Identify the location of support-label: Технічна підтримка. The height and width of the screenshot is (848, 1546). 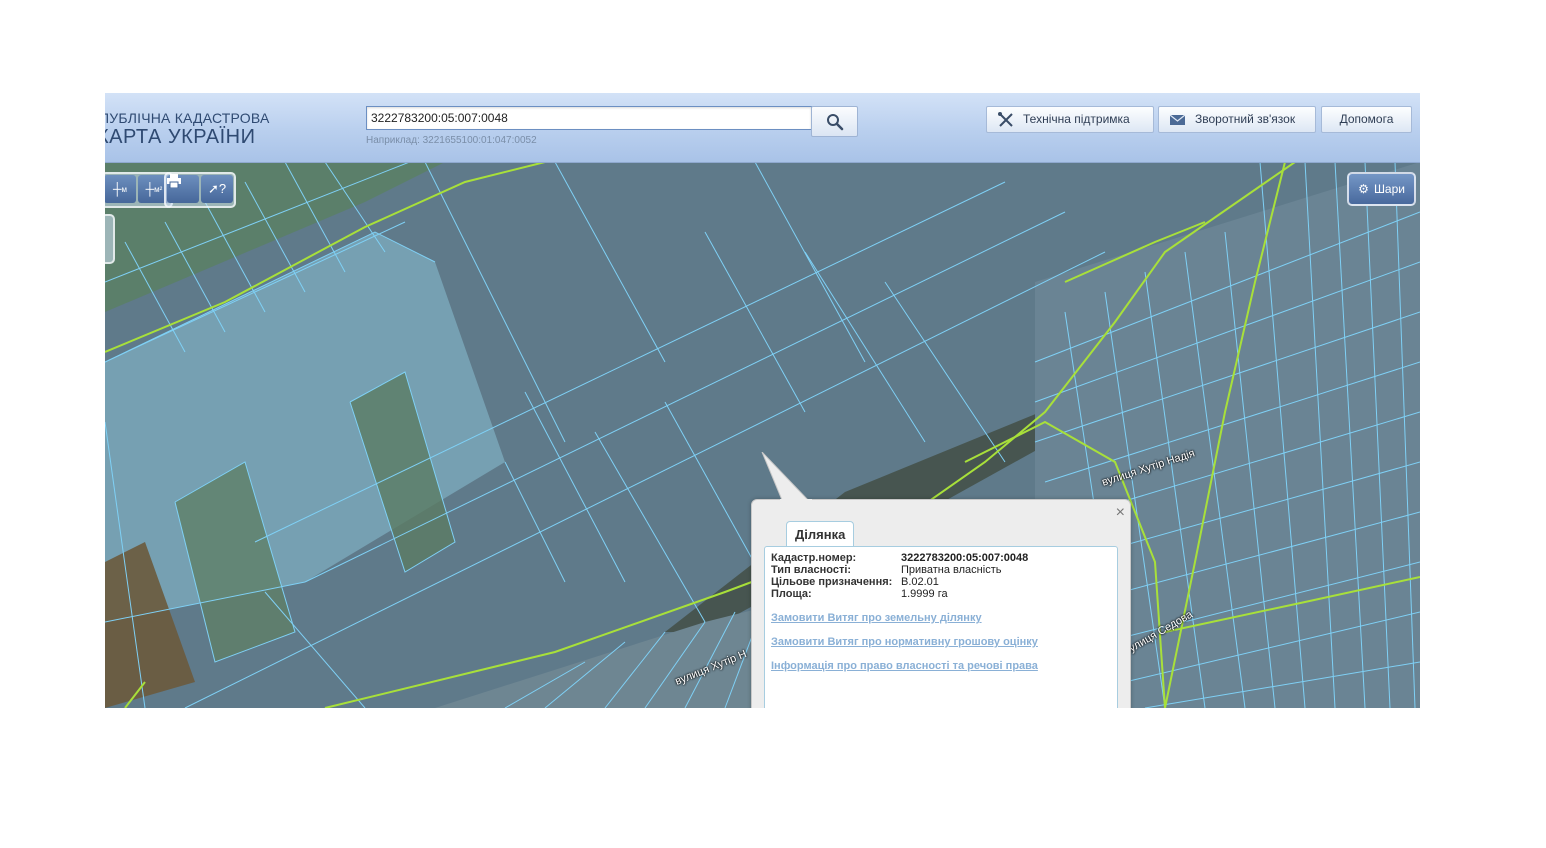
(1076, 119).